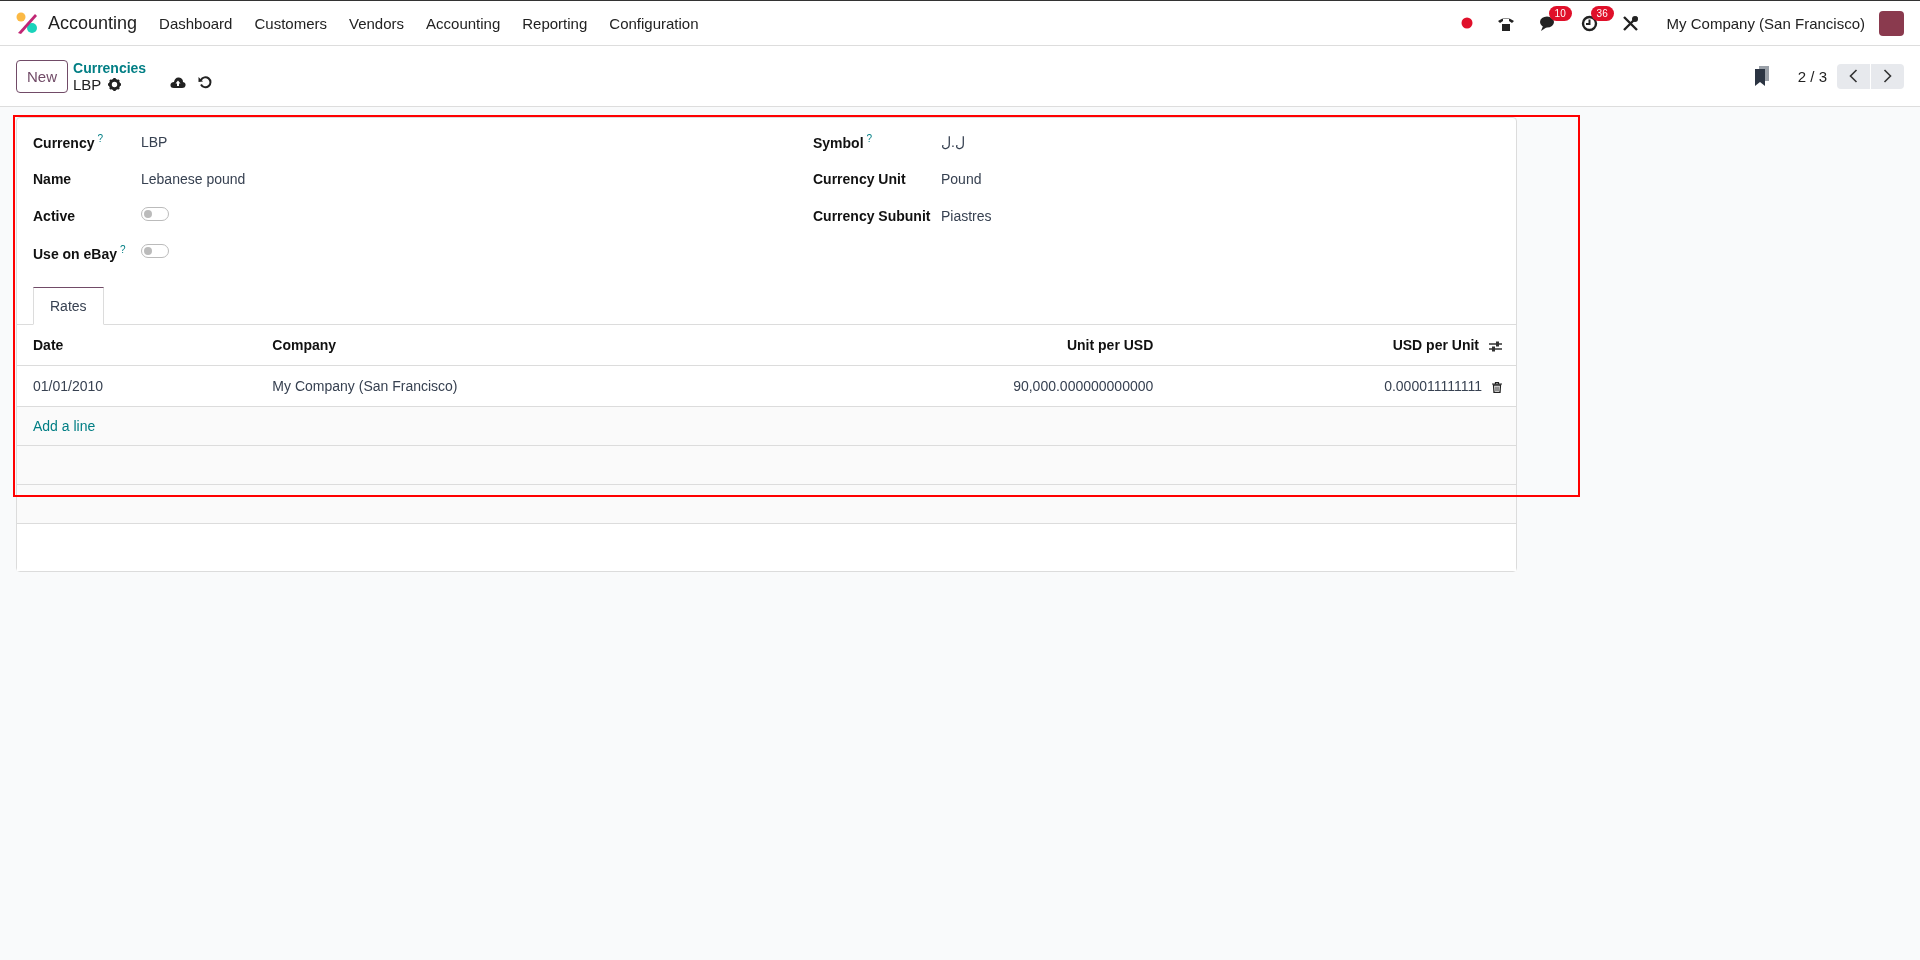 The height and width of the screenshot is (960, 1920). Describe the element at coordinates (966, 215) in the screenshot. I see `field-value: Piastres` at that location.